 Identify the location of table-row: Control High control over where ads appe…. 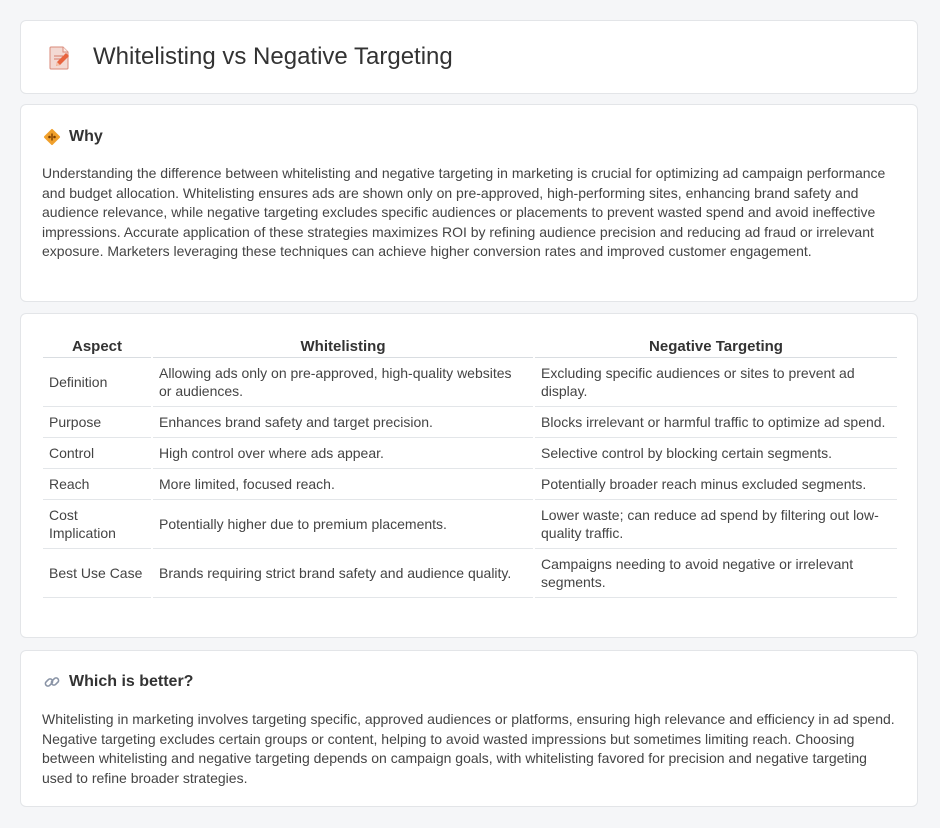
(470, 453).